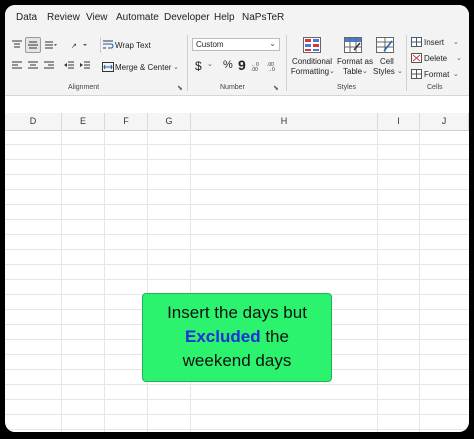 The width and height of the screenshot is (474, 439). I want to click on insert-cells-icon, so click(416, 42).